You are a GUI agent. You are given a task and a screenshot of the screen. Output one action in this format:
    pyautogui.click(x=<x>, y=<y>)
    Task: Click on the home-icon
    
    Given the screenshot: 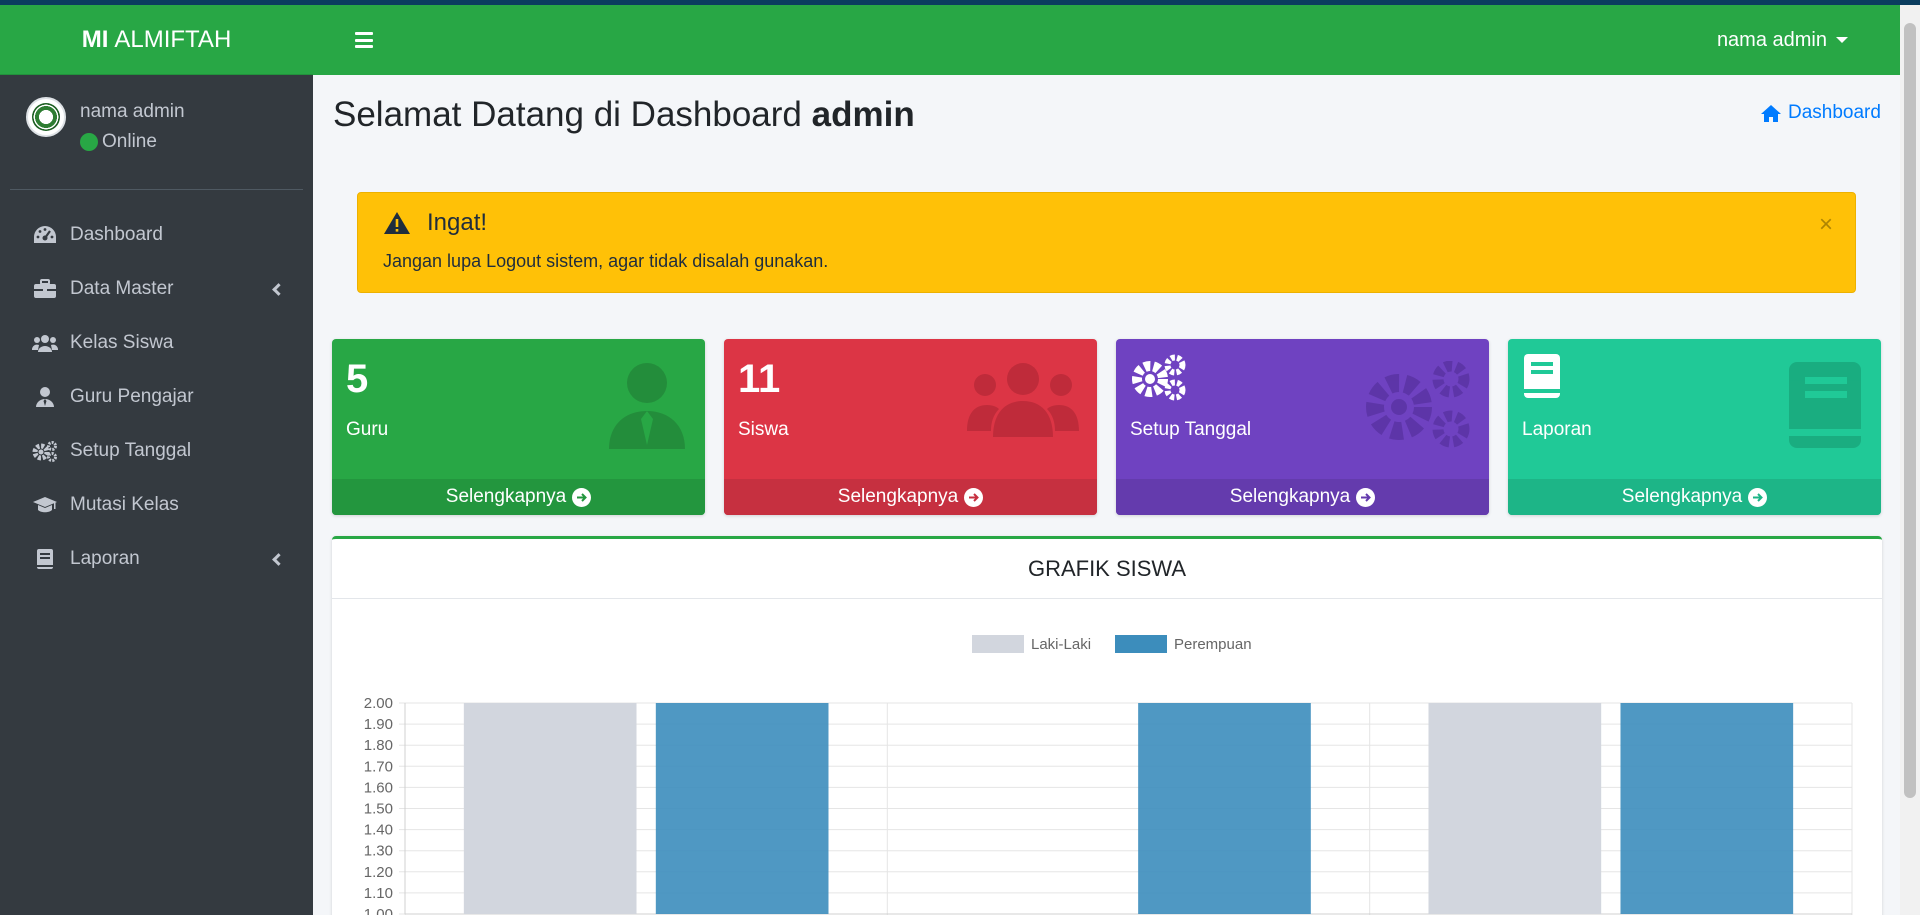 What is the action you would take?
    pyautogui.click(x=1771, y=113)
    